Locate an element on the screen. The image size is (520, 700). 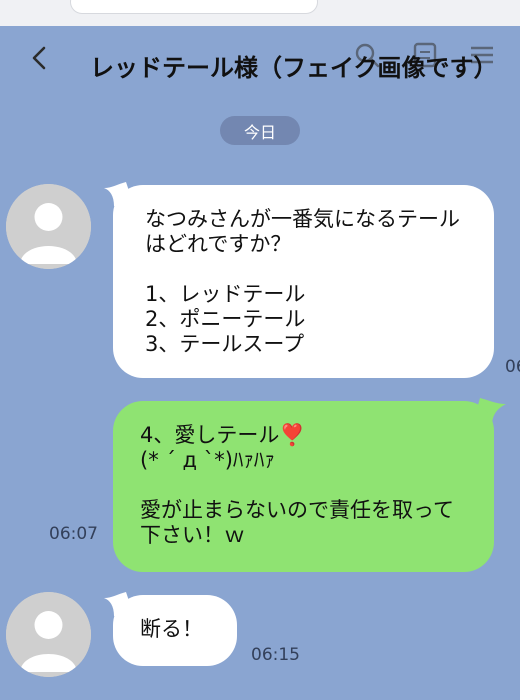
message-time: 06:15 is located at coordinates (275, 655).